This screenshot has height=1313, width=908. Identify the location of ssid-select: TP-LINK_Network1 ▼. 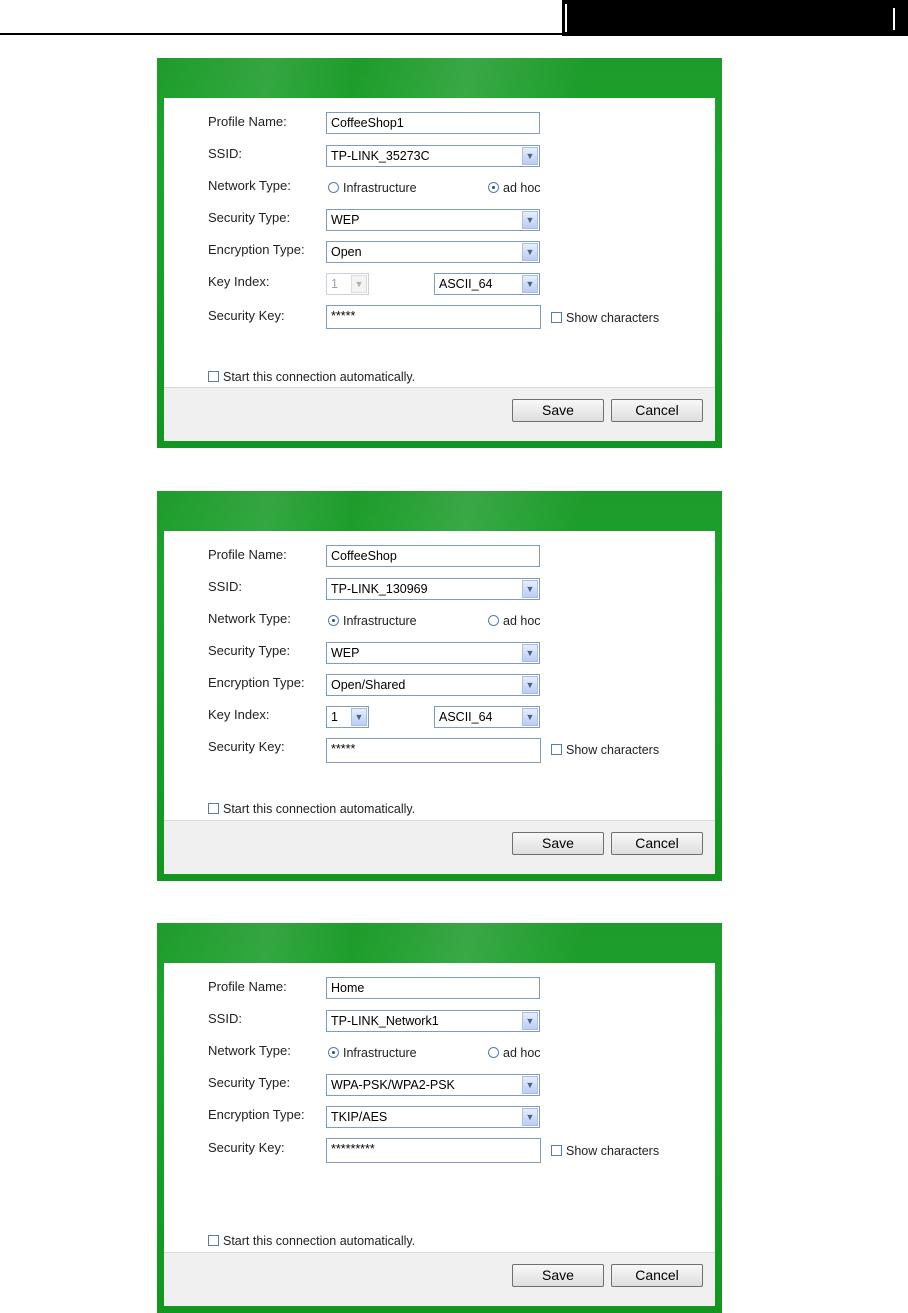
(433, 1021).